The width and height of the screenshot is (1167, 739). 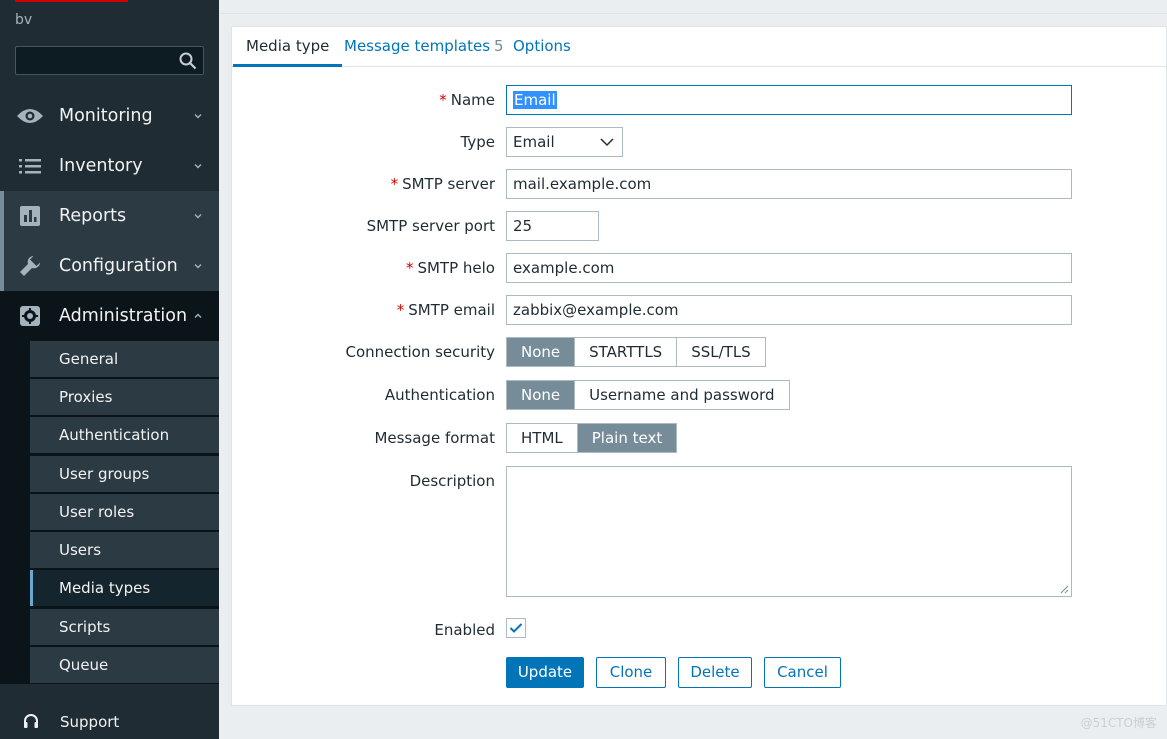 I want to click on submenu-item-user-roles: User roles, so click(x=124, y=512).